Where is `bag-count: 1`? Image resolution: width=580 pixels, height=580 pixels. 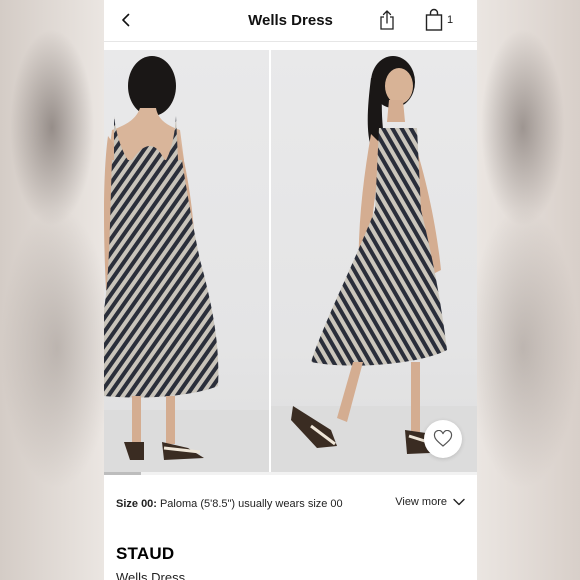
bag-count: 1 is located at coordinates (450, 20).